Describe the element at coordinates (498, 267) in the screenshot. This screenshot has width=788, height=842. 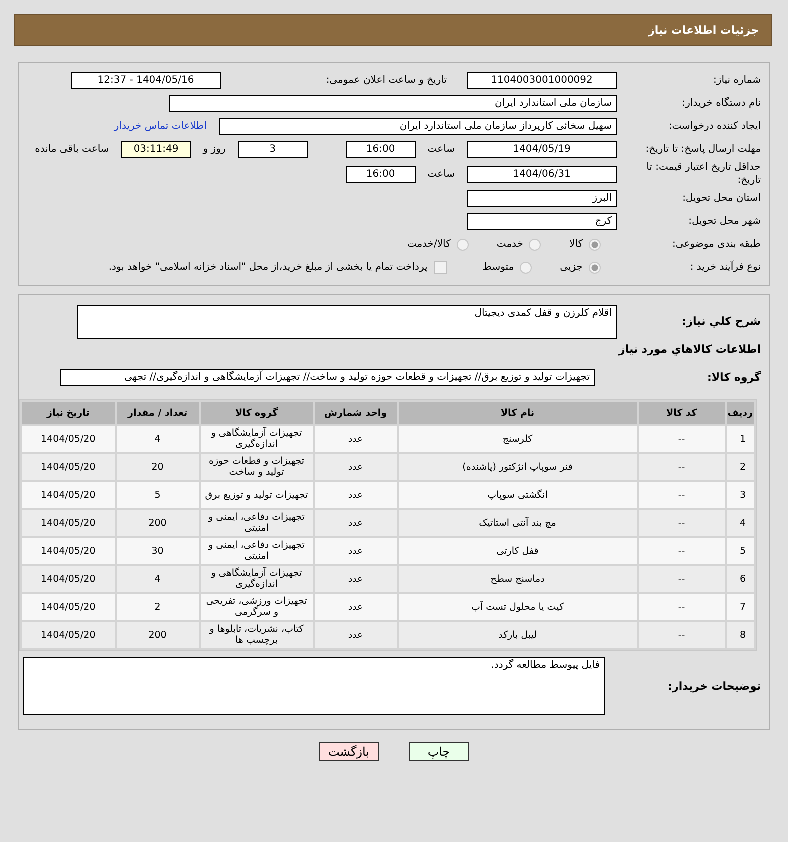
I see `radio-label: متوسط` at that location.